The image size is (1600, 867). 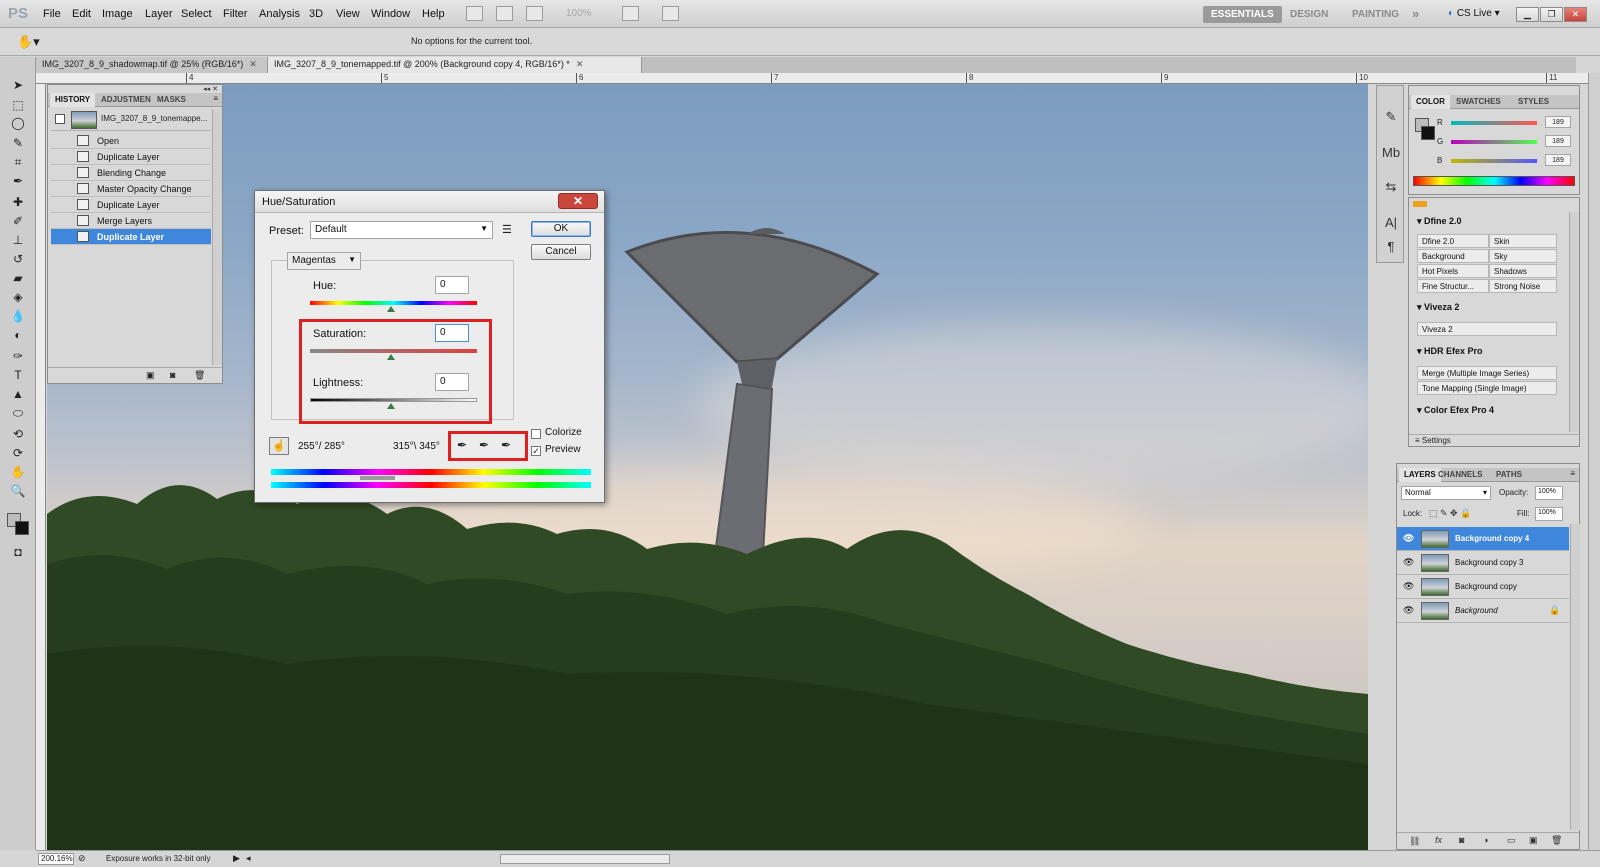 What do you see at coordinates (18, 123) in the screenshot?
I see `lasso-tool-icon: ◯` at bounding box center [18, 123].